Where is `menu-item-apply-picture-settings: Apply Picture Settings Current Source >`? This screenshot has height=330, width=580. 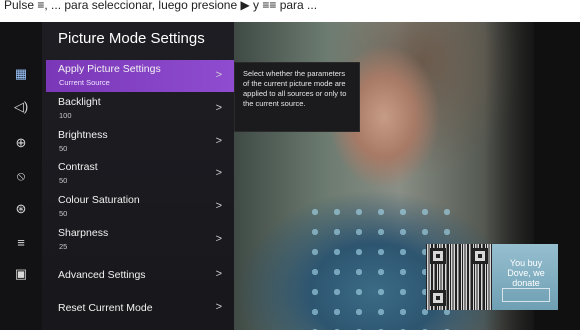
menu-item-apply-picture-settings: Apply Picture Settings Current Source > is located at coordinates (140, 76).